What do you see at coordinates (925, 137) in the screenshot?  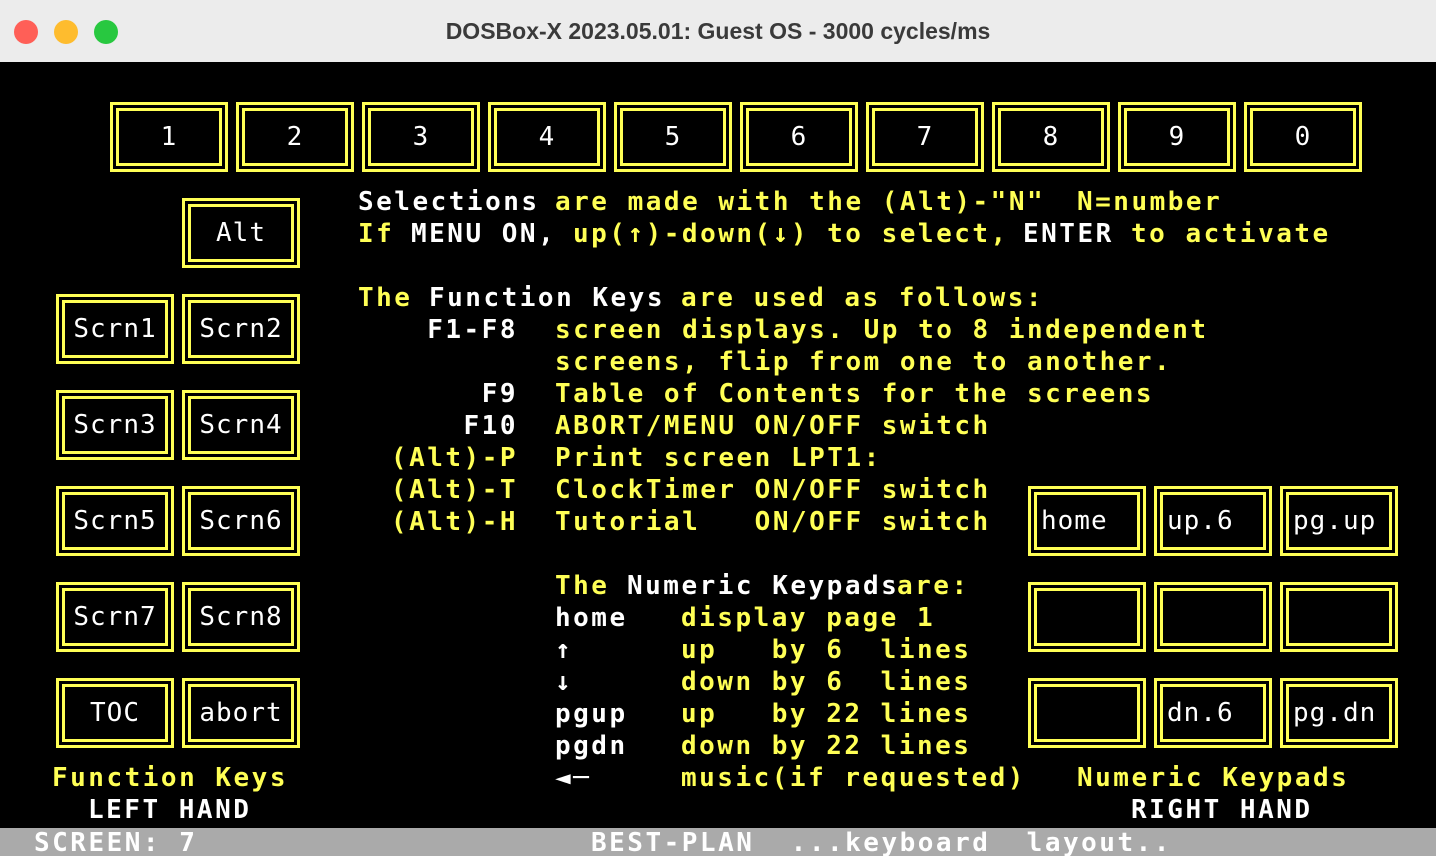 I see `number-key-7: 7` at bounding box center [925, 137].